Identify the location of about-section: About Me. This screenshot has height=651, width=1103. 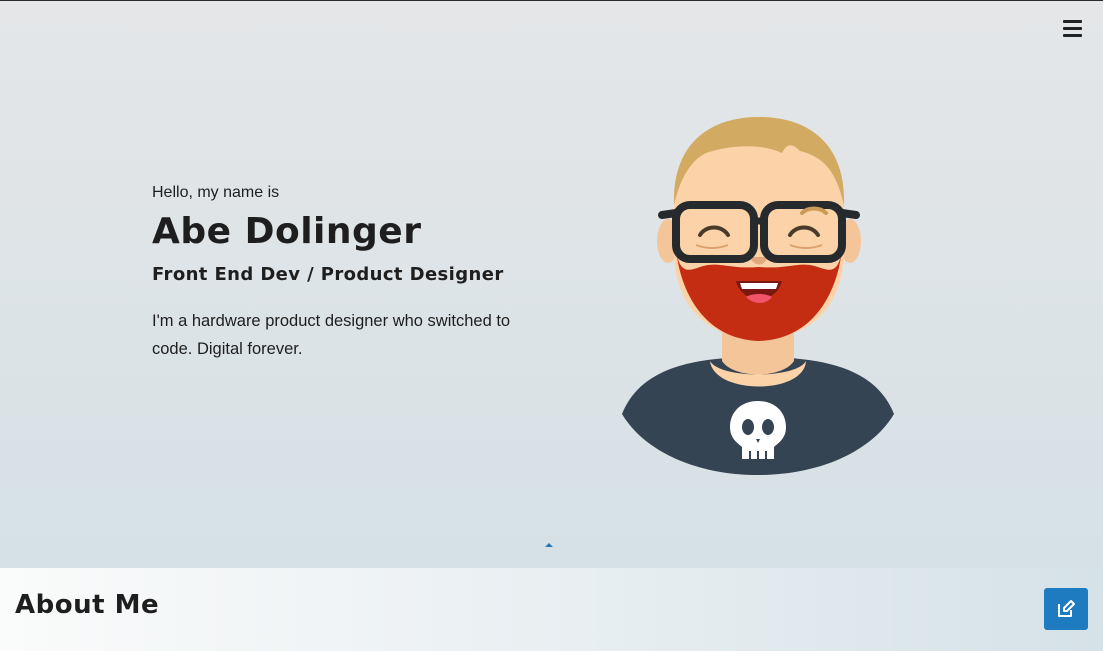
(551, 609).